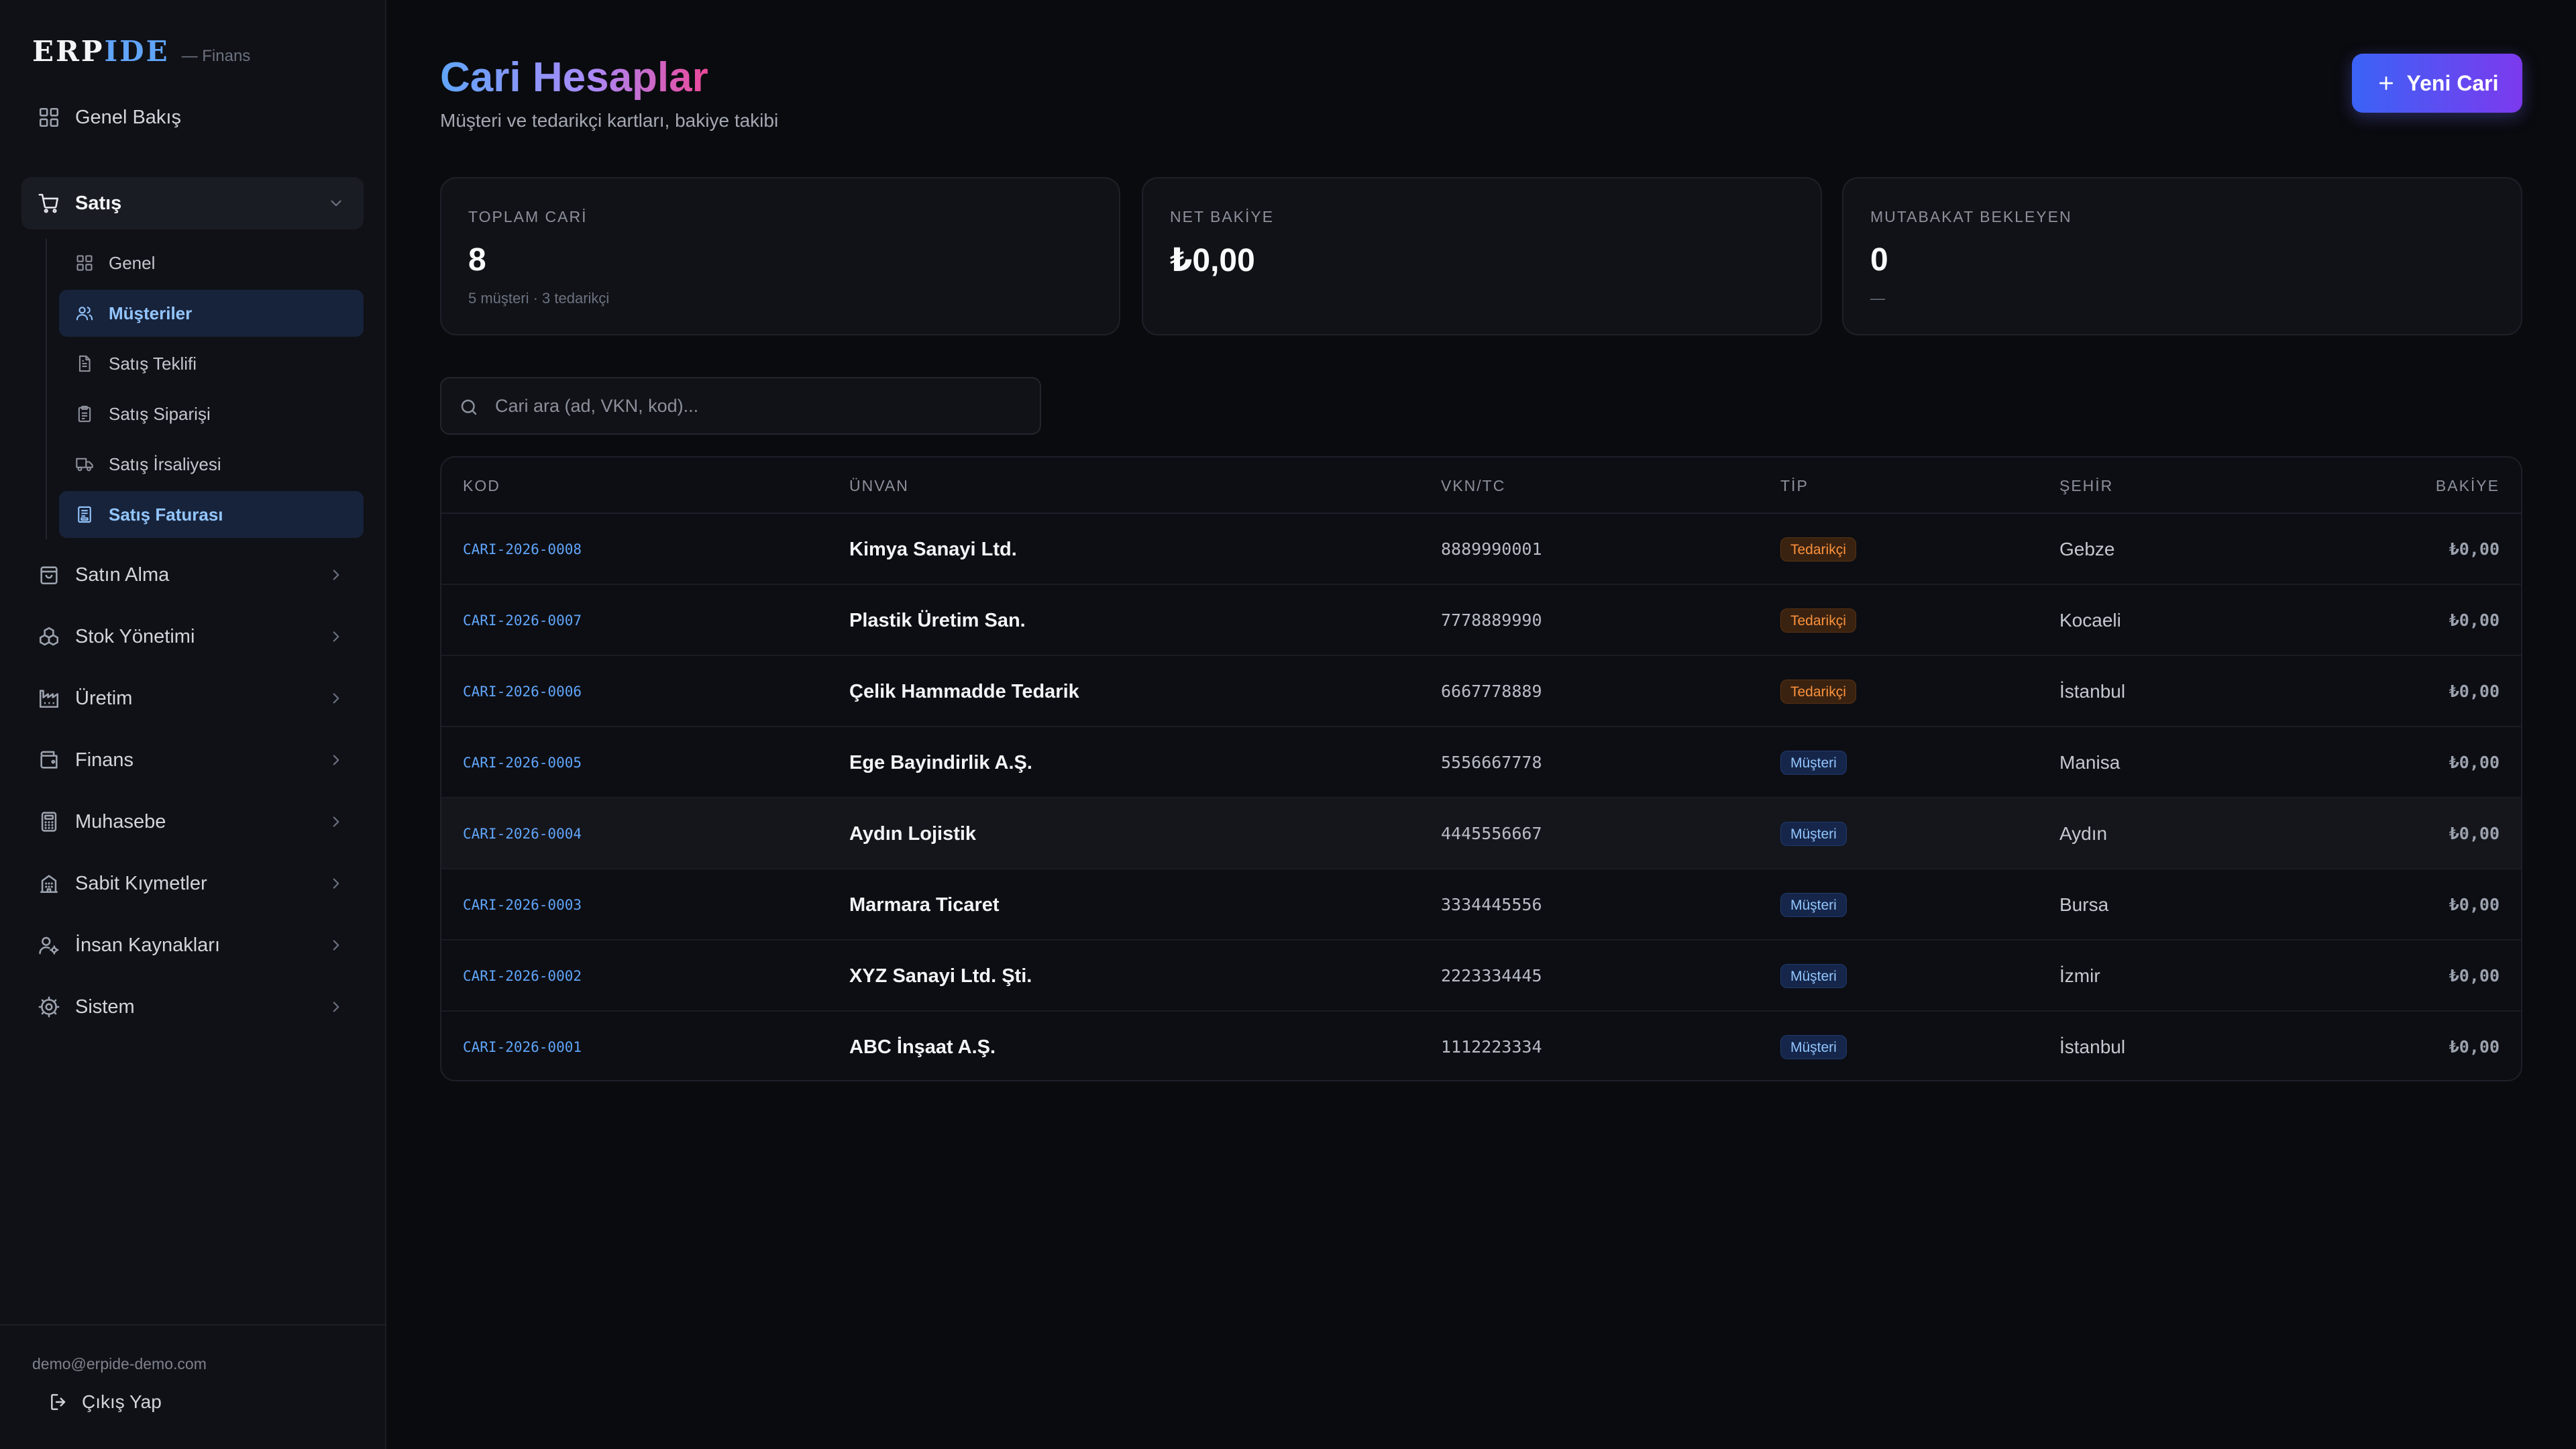 The height and width of the screenshot is (1449, 2576). I want to click on city: Aydın, so click(2083, 833).